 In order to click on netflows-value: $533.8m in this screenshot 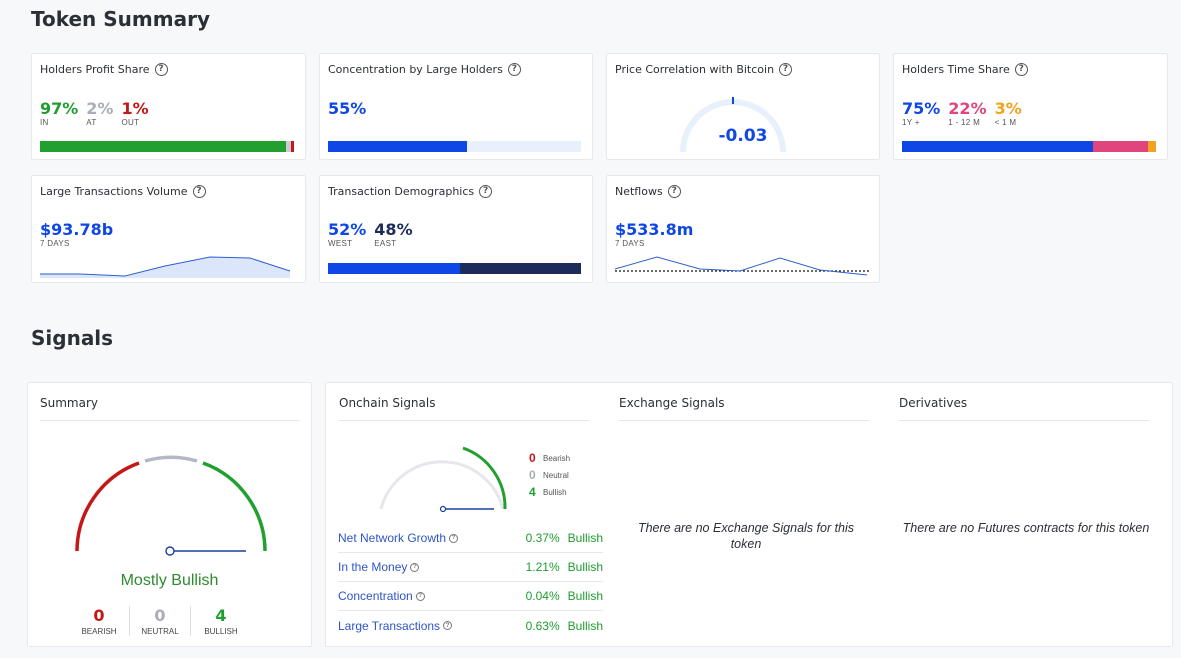, I will do `click(654, 229)`.